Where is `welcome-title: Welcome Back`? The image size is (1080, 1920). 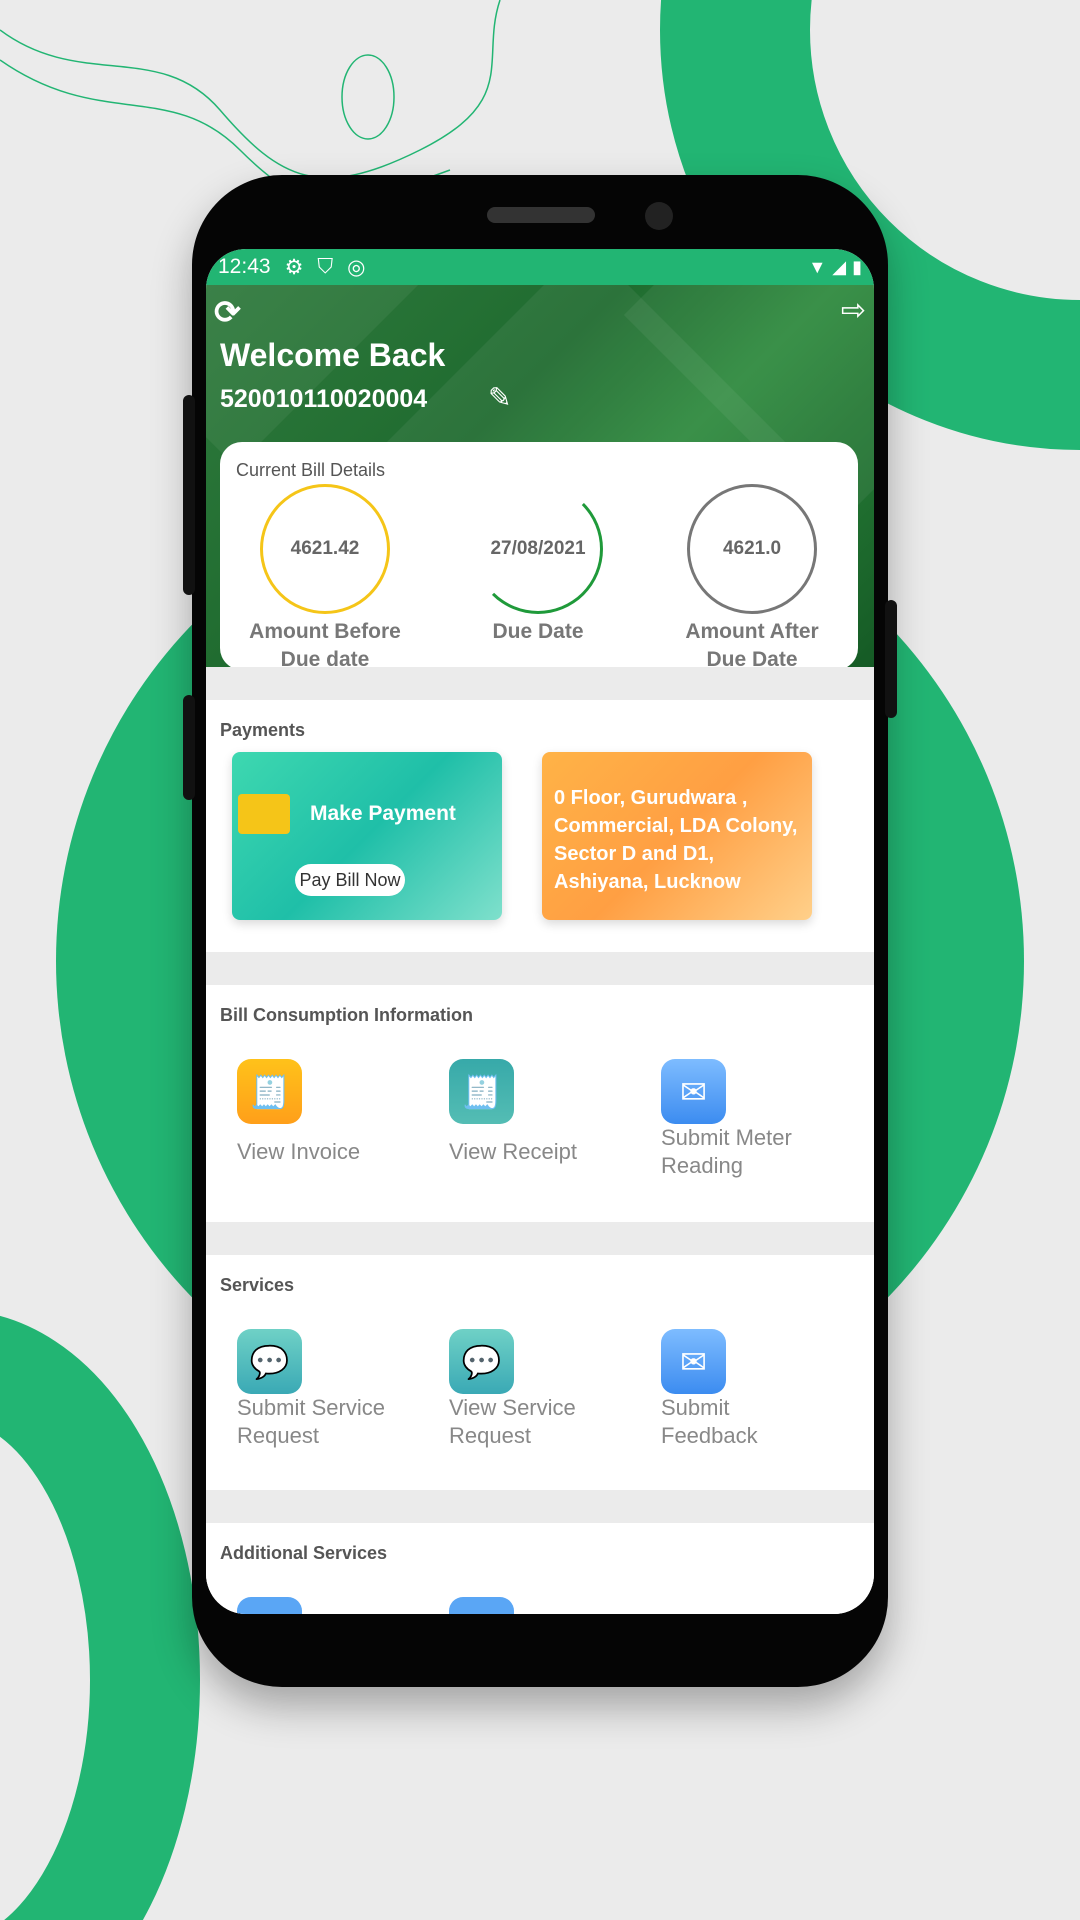
welcome-title: Welcome Back is located at coordinates (333, 355).